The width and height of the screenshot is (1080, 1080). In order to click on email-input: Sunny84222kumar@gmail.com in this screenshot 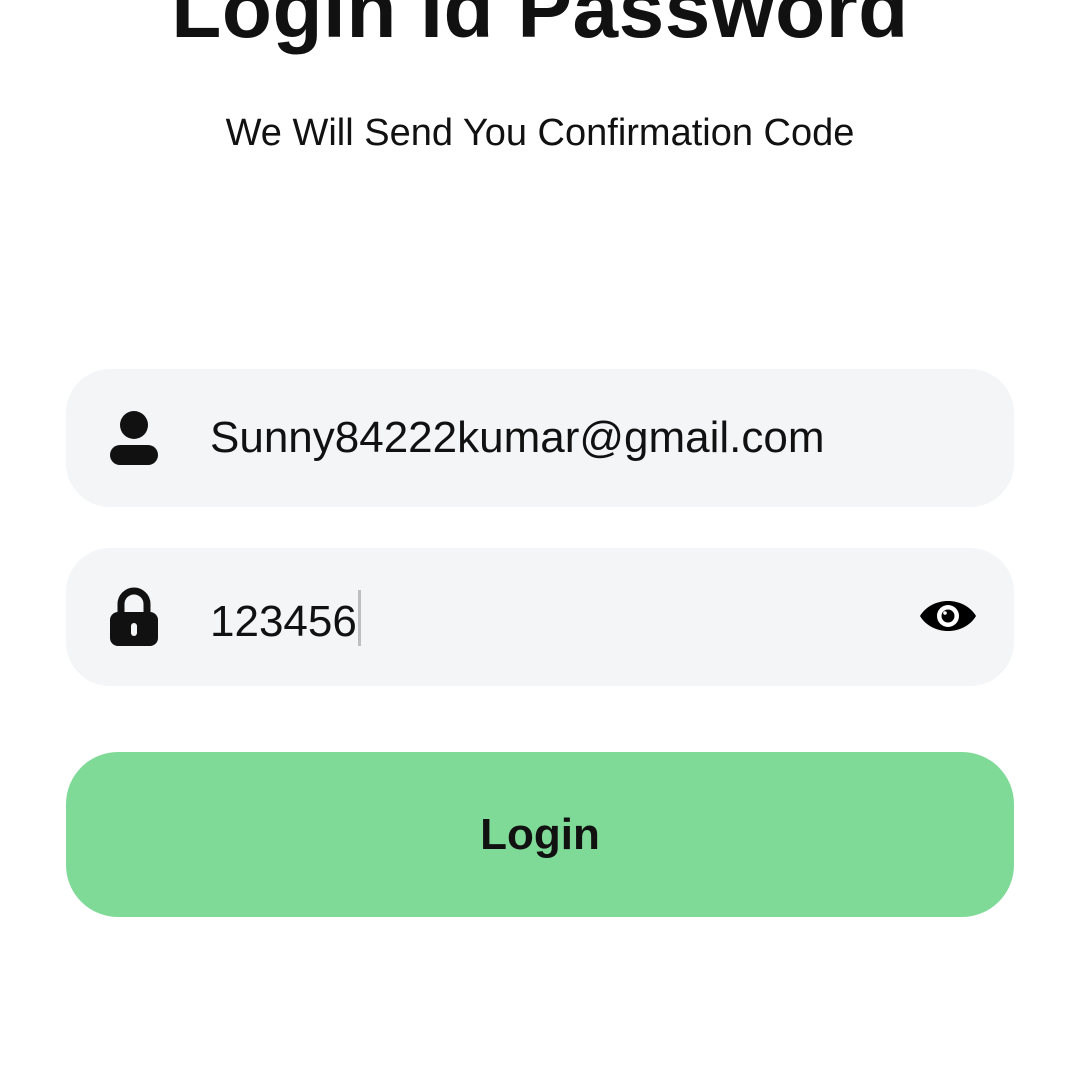, I will do `click(517, 438)`.